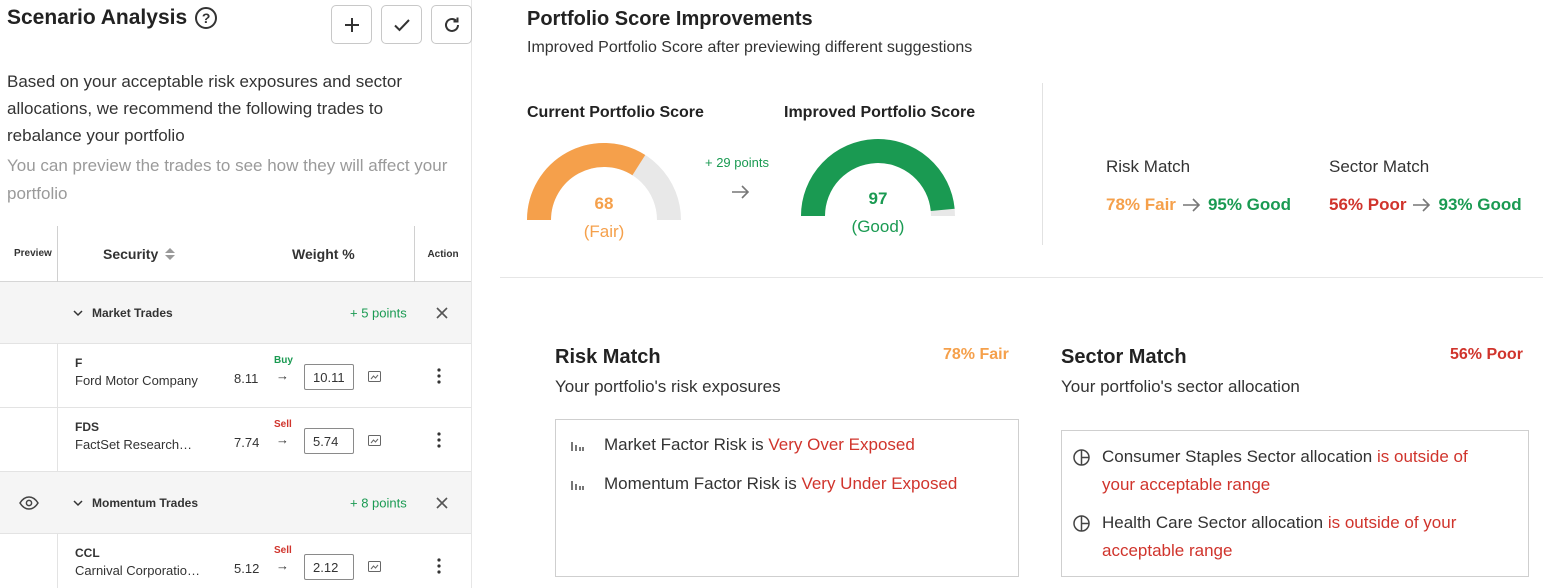 The width and height of the screenshot is (1543, 588). Describe the element at coordinates (29, 253) in the screenshot. I see `preview-header: Preview` at that location.